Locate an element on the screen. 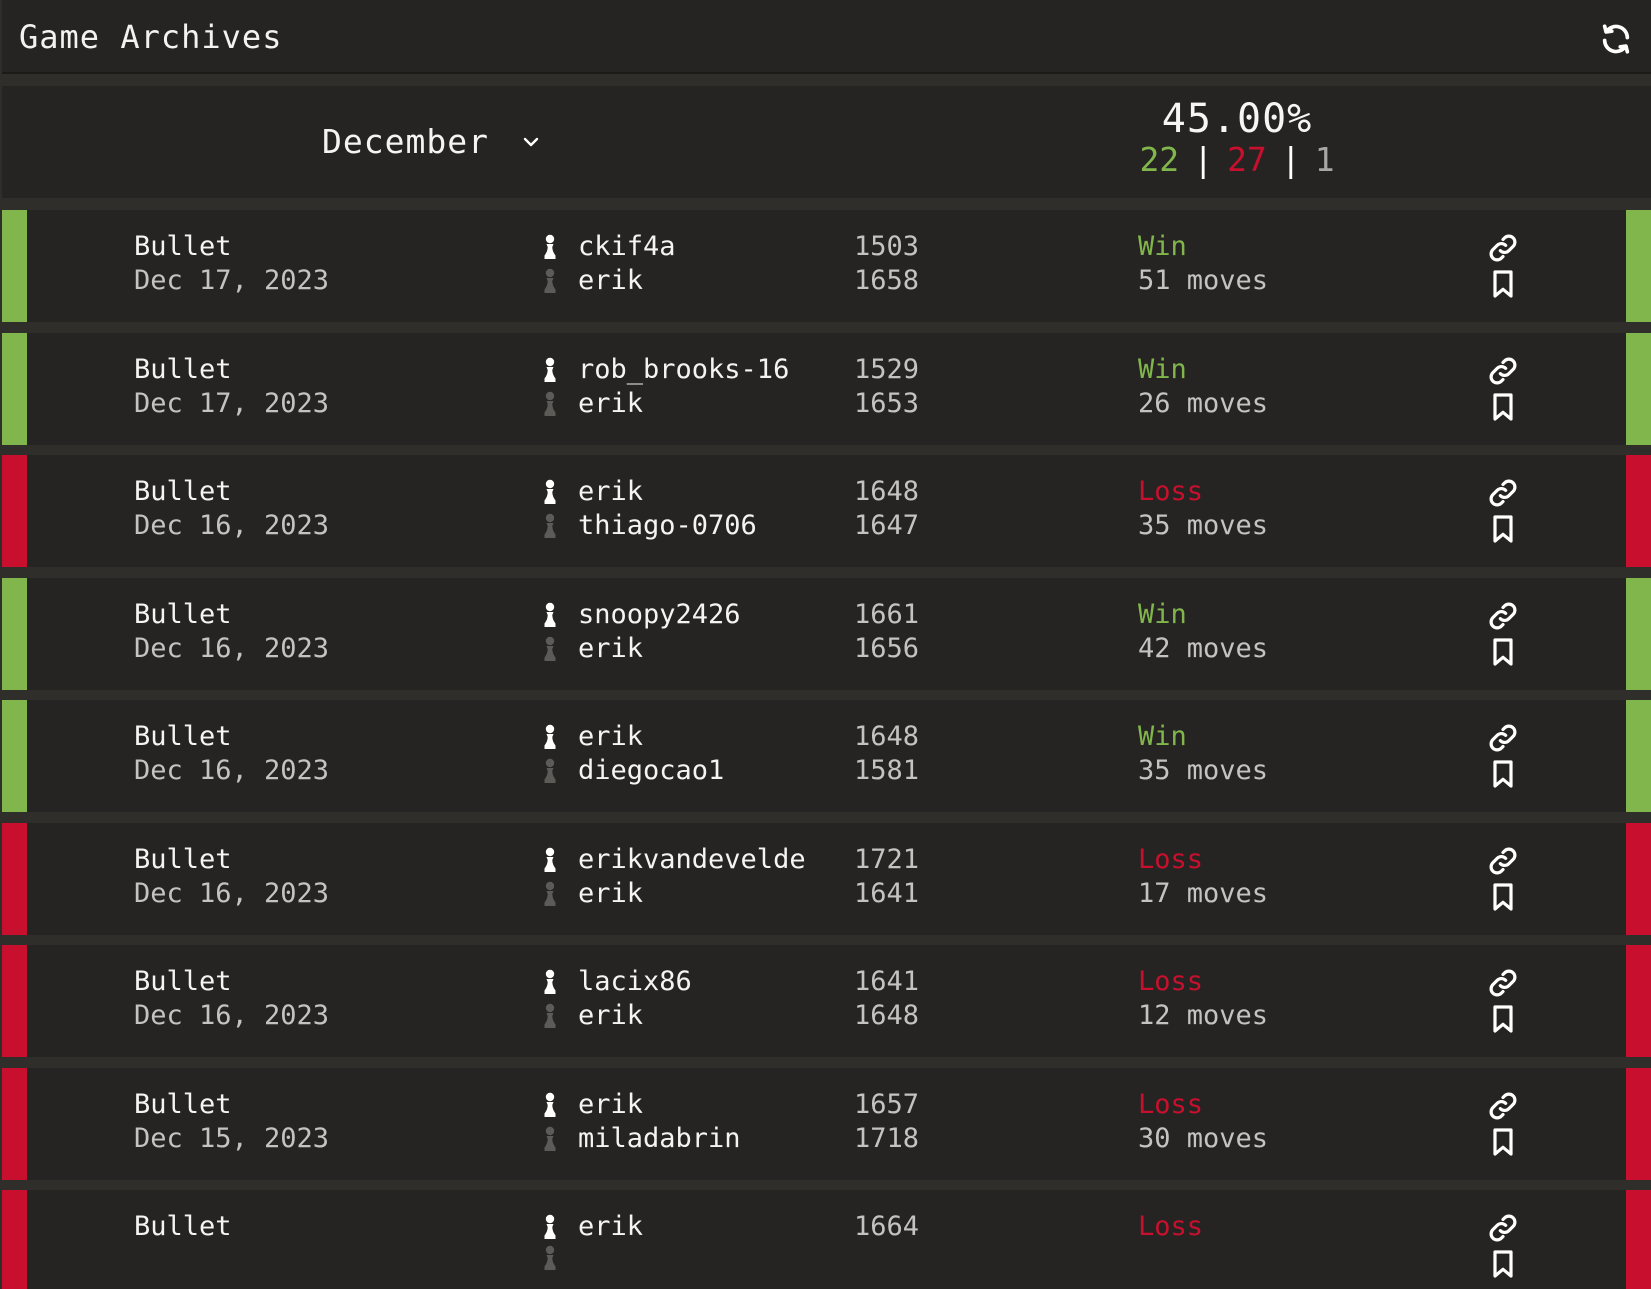 The image size is (1651, 1289). game-info: Bullet is located at coordinates (183, 1227).